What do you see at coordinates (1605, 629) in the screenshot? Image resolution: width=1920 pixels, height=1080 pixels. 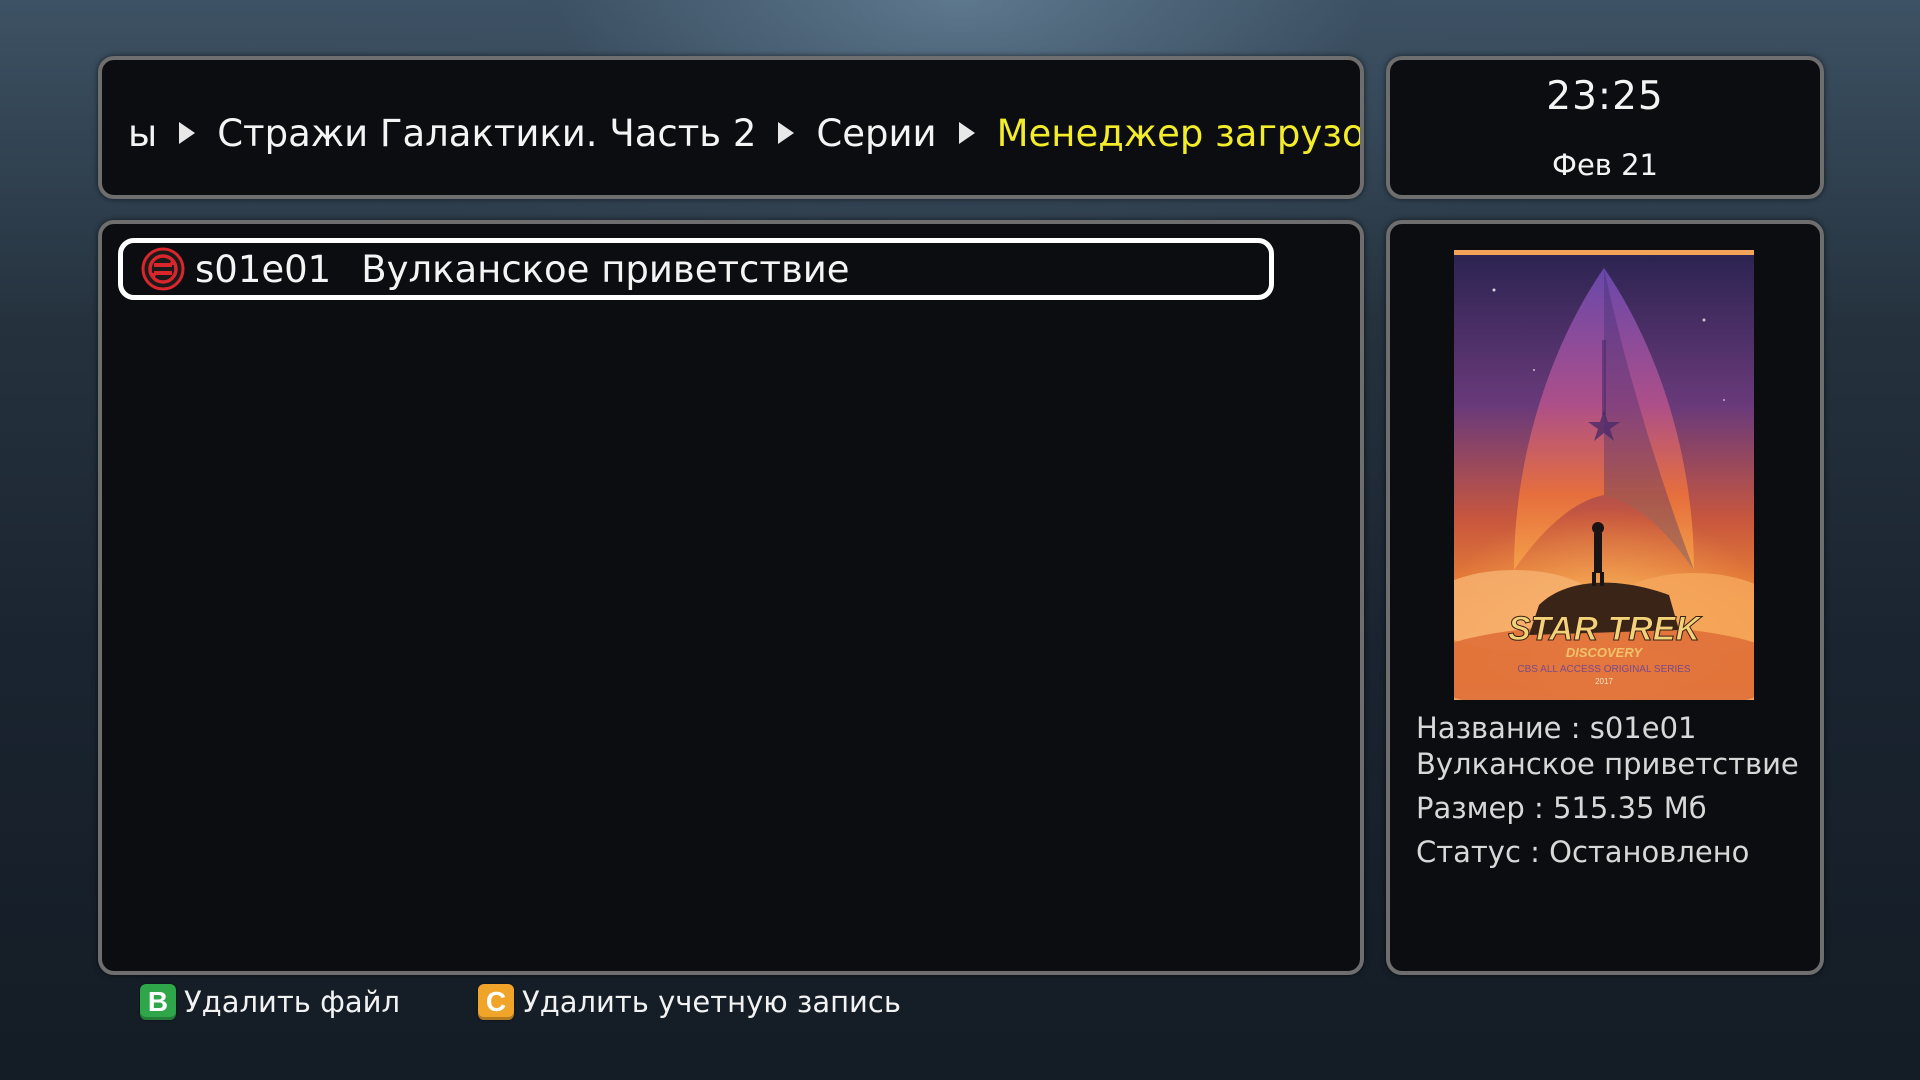 I see `poster-title-text: STAR TREK` at bounding box center [1605, 629].